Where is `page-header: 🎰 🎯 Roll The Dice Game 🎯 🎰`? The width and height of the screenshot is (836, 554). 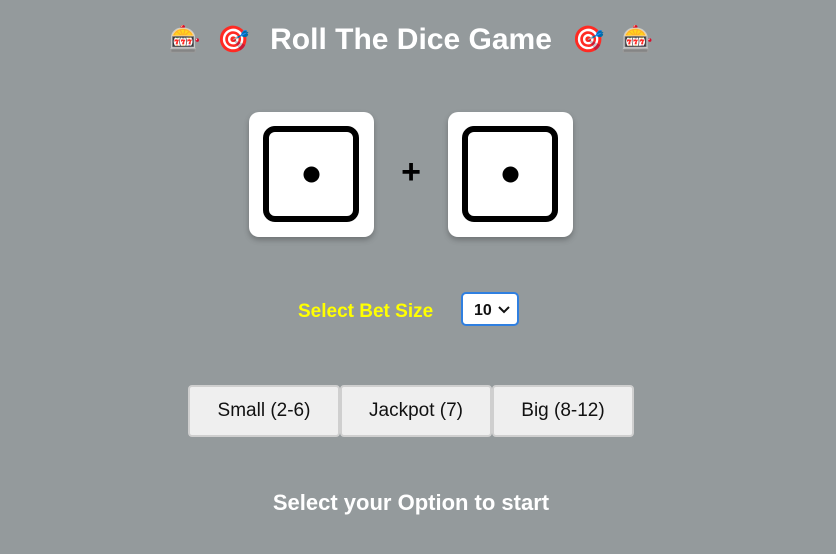 page-header: 🎰 🎯 Roll The Dice Game 🎯 🎰 is located at coordinates (411, 39).